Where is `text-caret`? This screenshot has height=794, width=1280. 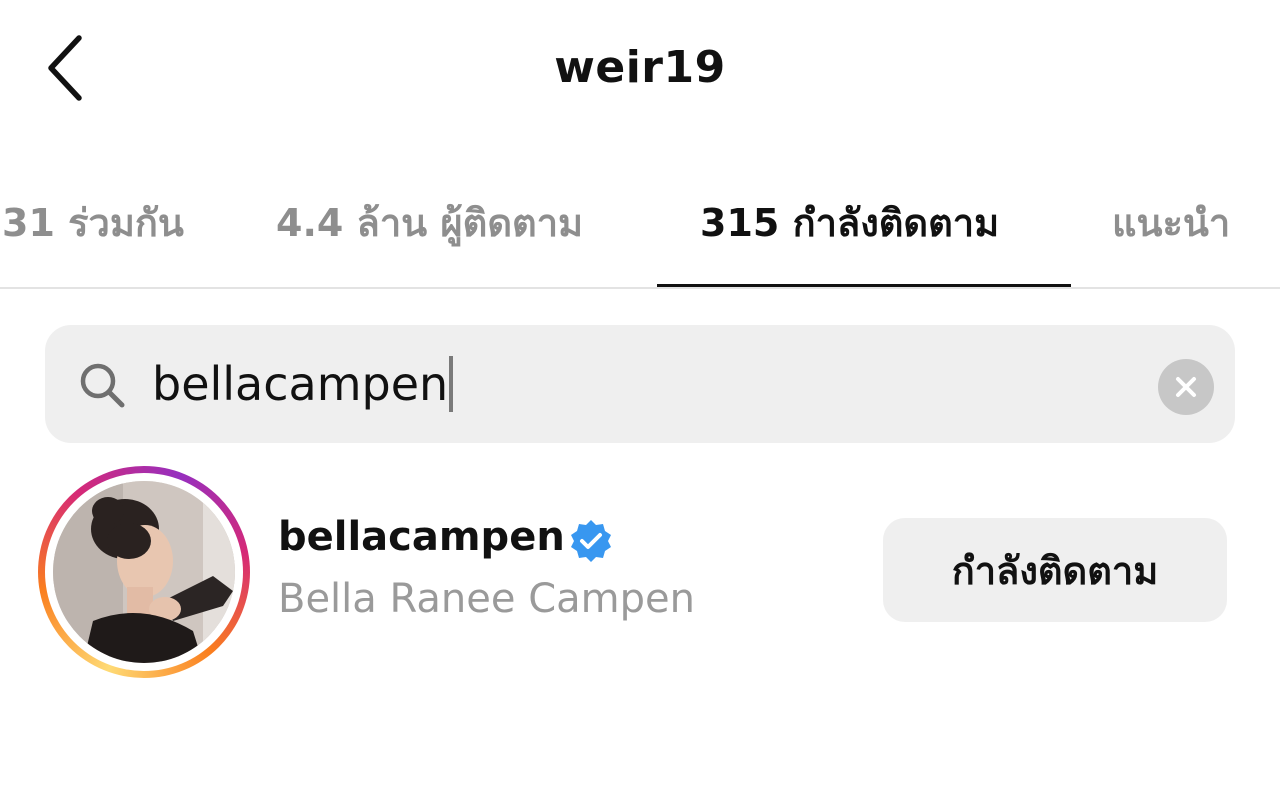
text-caret is located at coordinates (451, 383).